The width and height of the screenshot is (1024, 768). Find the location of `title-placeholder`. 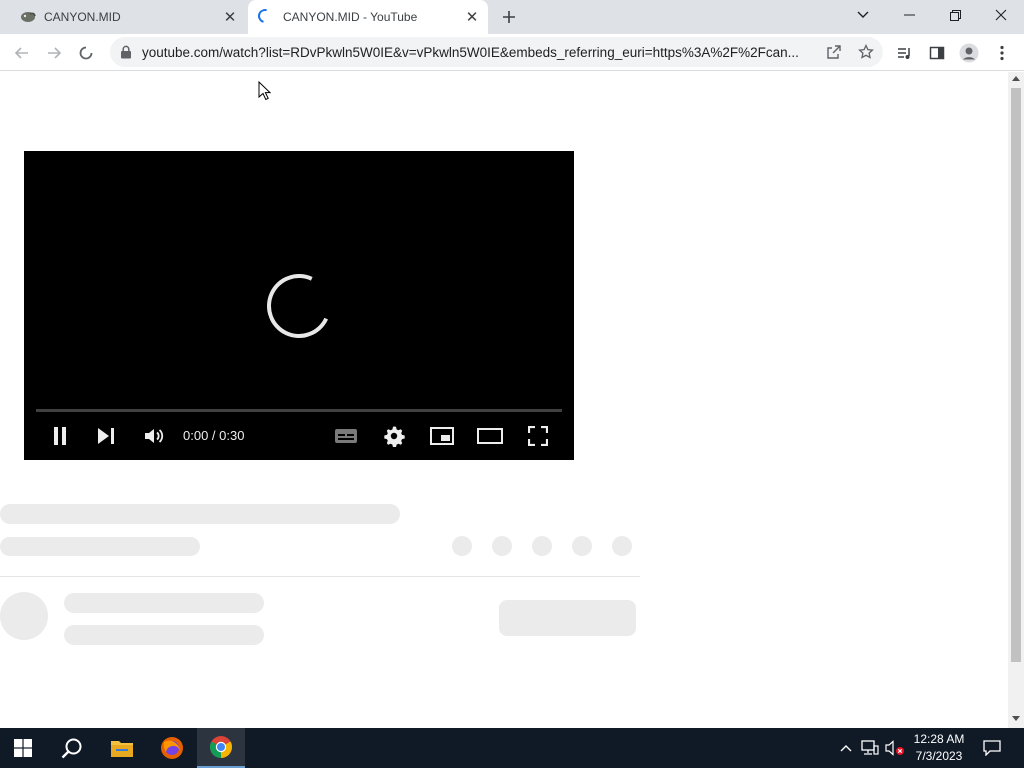

title-placeholder is located at coordinates (200, 514).